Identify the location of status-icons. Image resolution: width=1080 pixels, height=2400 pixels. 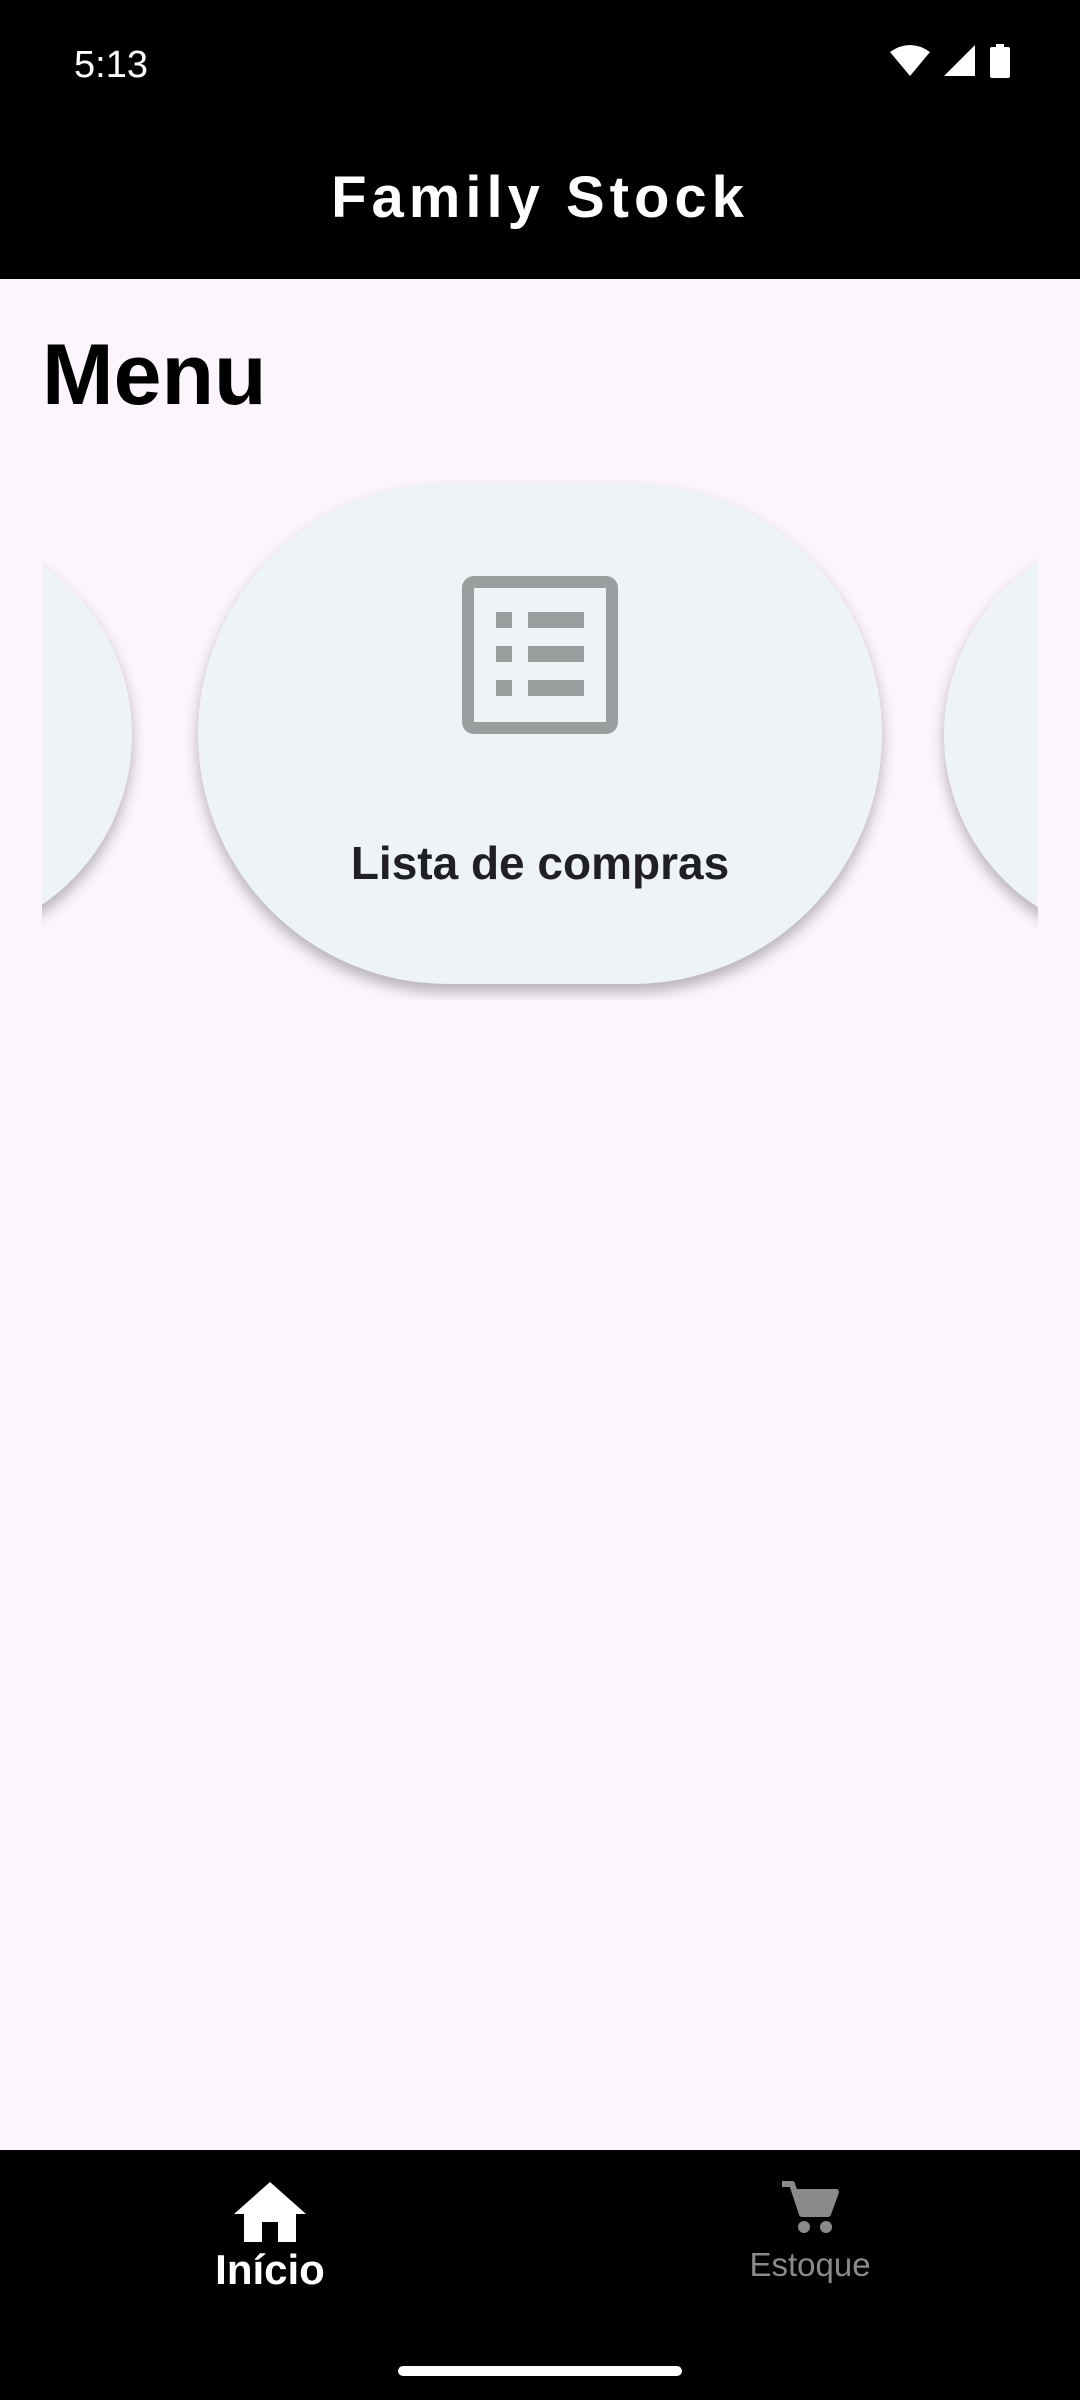
(950, 61).